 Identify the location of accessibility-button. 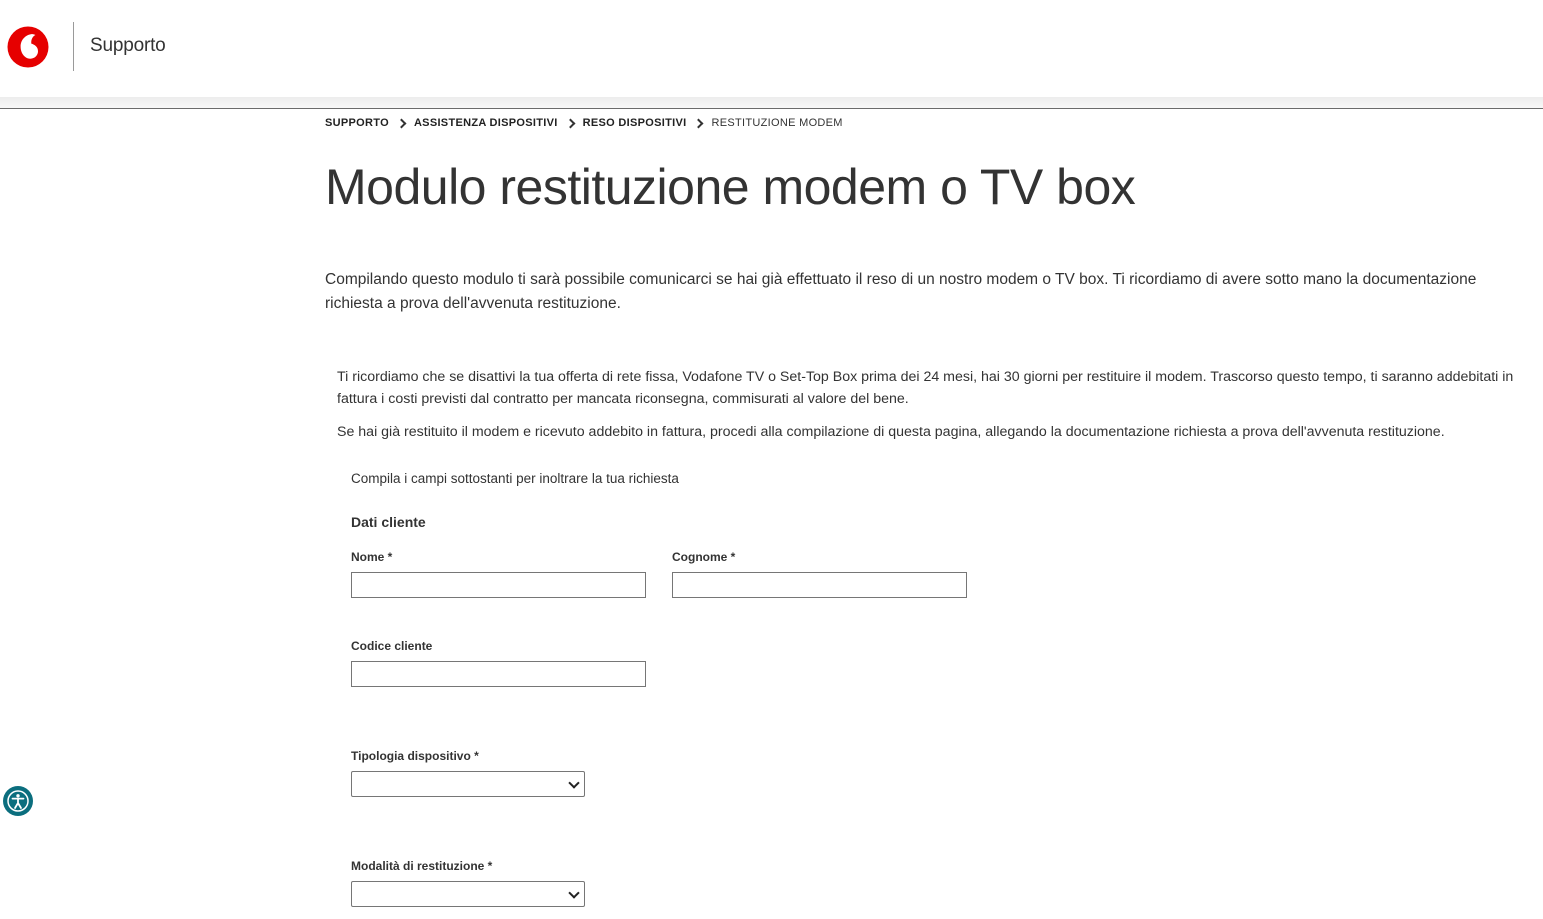
(18, 801).